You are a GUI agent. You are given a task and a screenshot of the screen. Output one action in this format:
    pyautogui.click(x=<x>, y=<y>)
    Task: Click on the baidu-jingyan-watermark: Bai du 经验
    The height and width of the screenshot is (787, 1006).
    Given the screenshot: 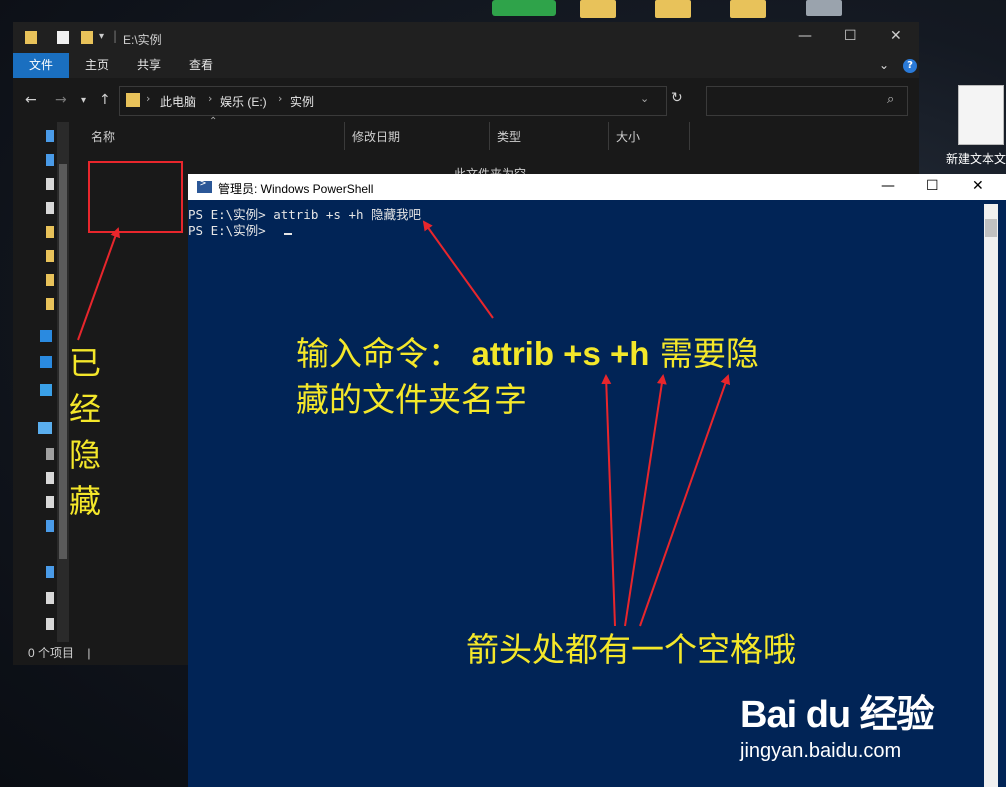 What is the action you would take?
    pyautogui.click(x=837, y=710)
    